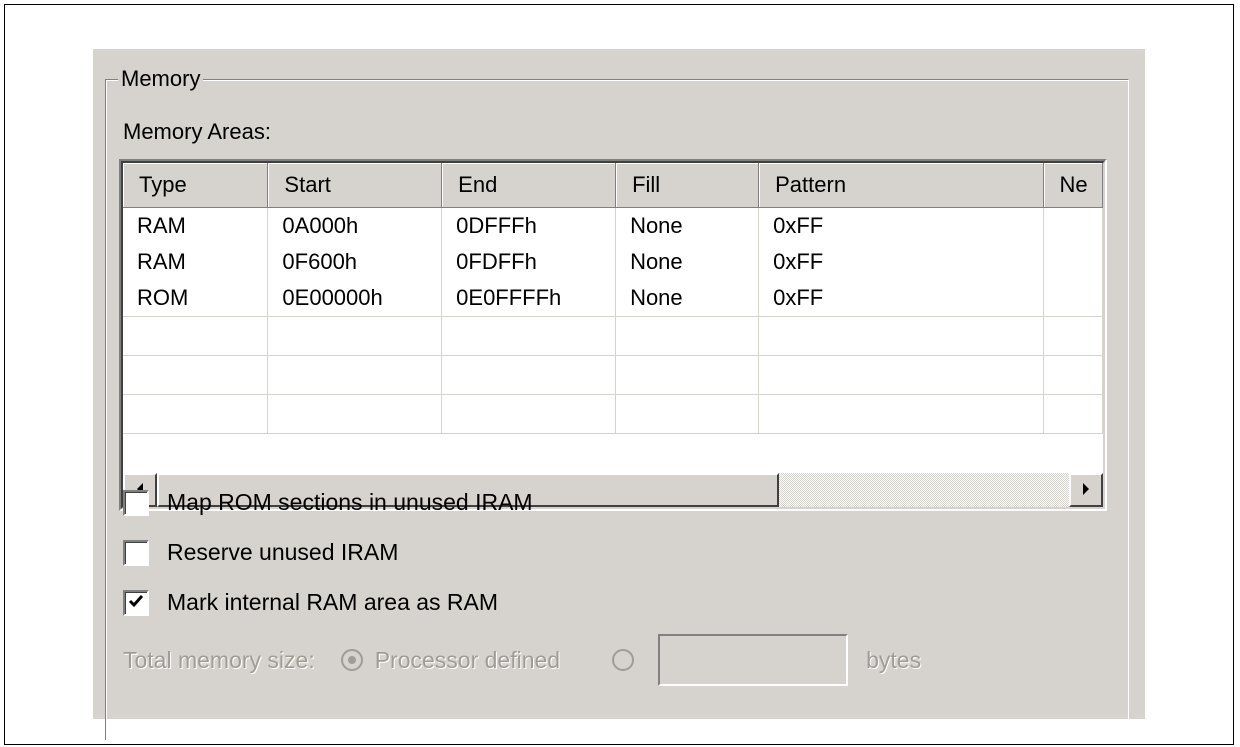 This screenshot has height=747, width=1240. I want to click on map-rom-label: Map ROM sections in unused IRAM, so click(350, 502).